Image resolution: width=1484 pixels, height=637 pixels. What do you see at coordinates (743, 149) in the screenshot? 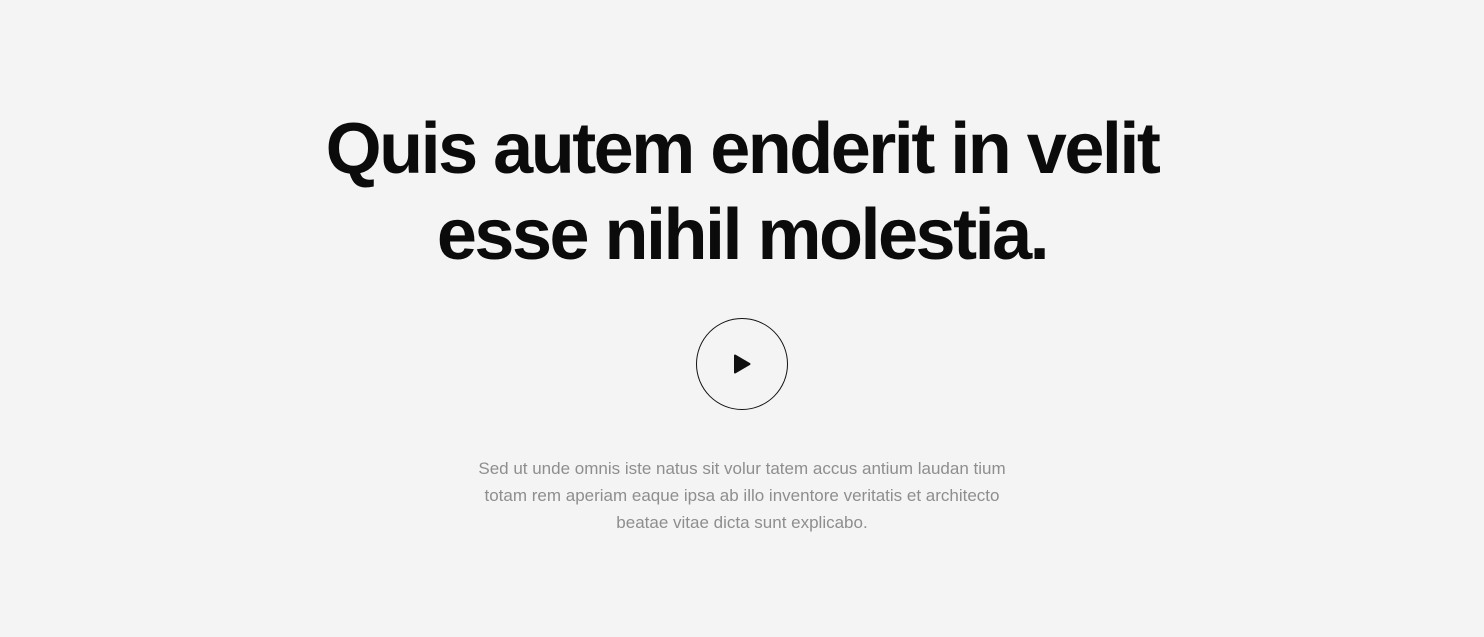
I see `hero-title-line-1: Quis autem enderit in velit` at bounding box center [743, 149].